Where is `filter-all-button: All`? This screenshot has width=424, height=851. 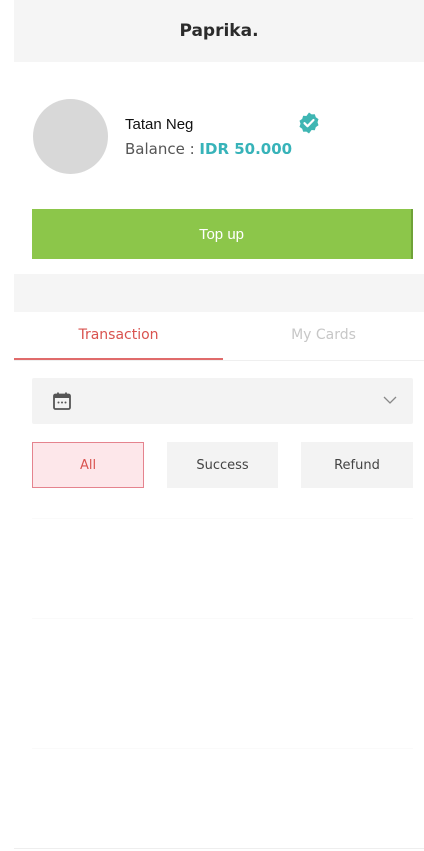
filter-all-button: All is located at coordinates (88, 465).